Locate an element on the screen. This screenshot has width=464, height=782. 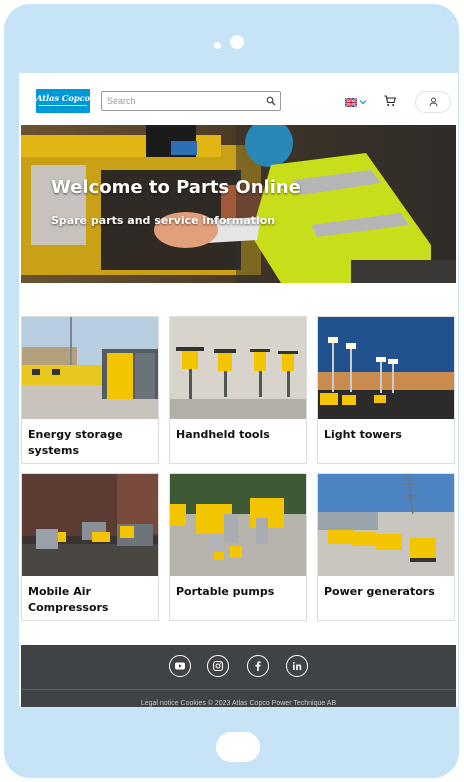
linkedin-link is located at coordinates (297, 666).